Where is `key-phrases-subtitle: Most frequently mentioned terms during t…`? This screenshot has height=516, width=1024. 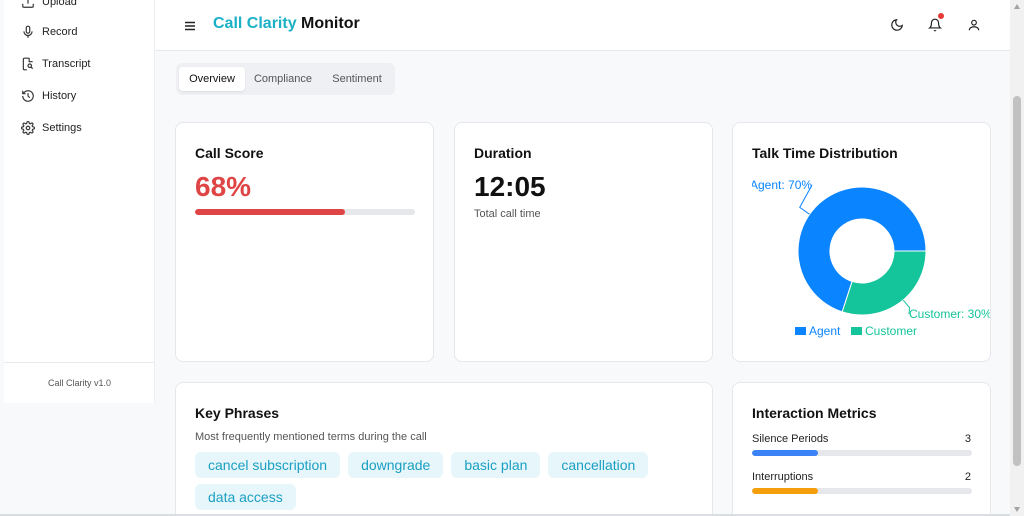 key-phrases-subtitle: Most frequently mentioned terms during t… is located at coordinates (311, 437).